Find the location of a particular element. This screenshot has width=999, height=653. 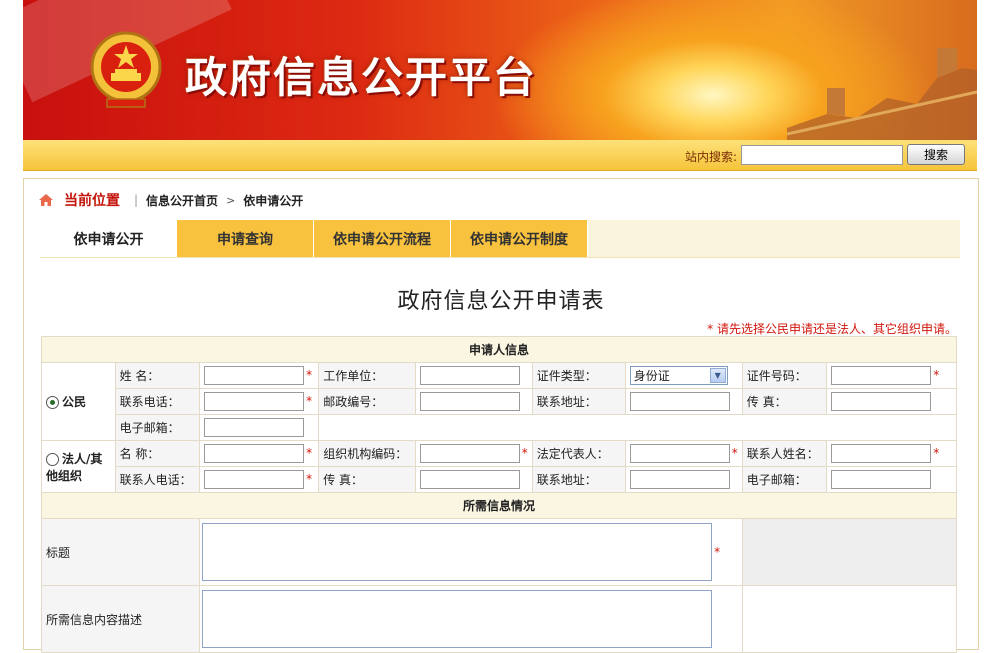

label-org-fax: 传 真： is located at coordinates (367, 479).